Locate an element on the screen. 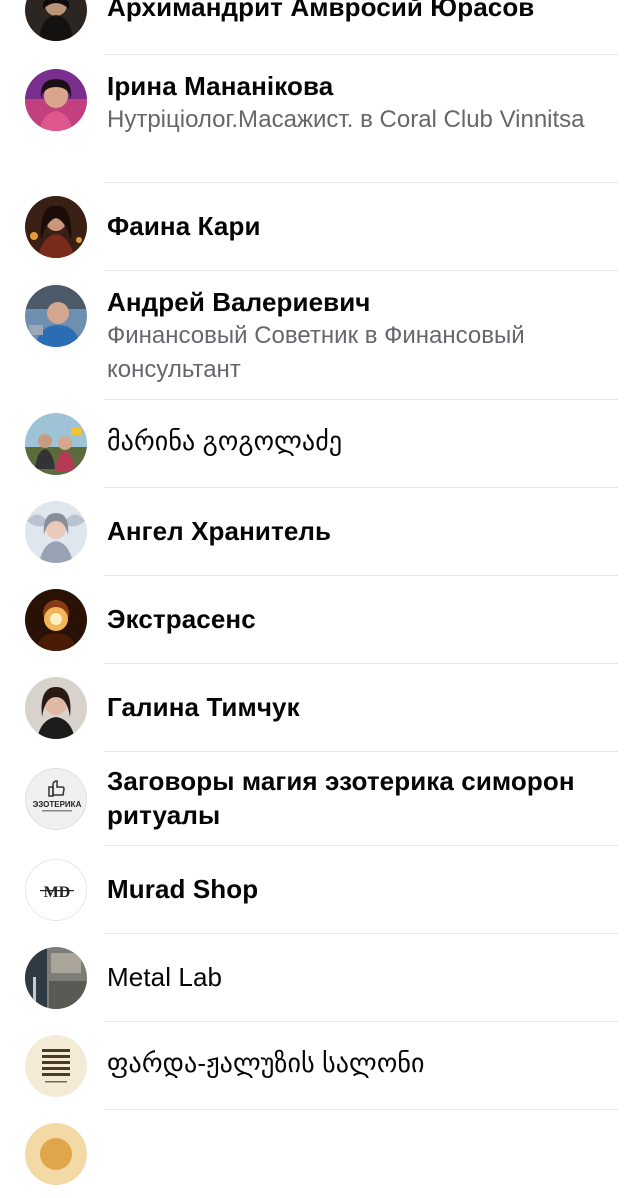 This screenshot has height=1198, width=642. interior-photo-avatar-icon is located at coordinates (56, 978).